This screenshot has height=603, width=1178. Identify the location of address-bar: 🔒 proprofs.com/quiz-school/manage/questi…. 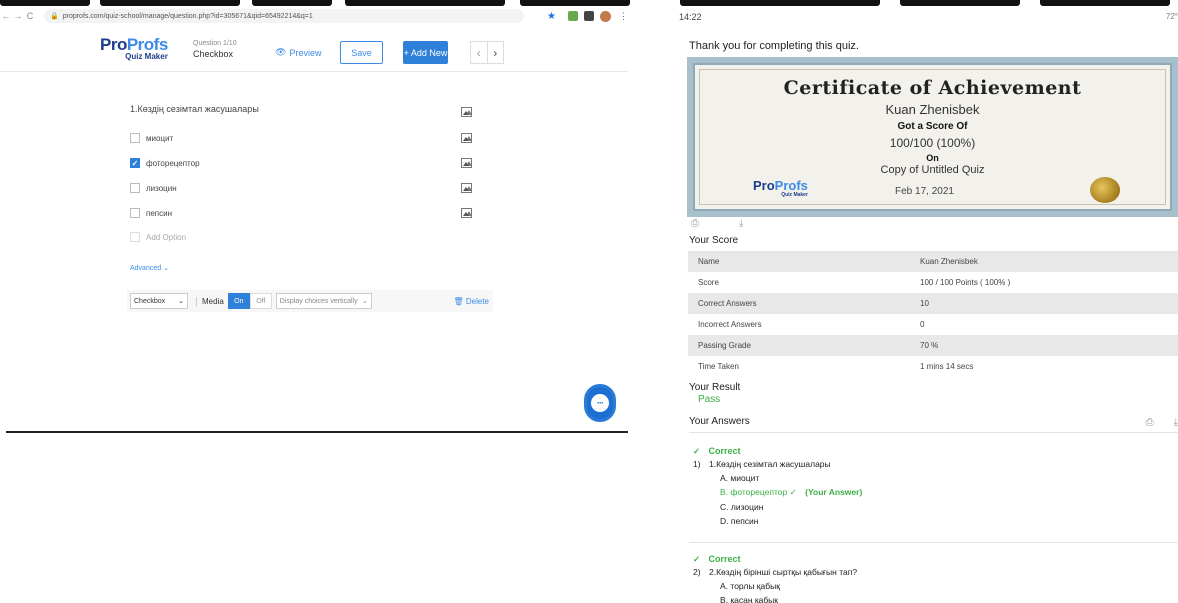
(284, 16).